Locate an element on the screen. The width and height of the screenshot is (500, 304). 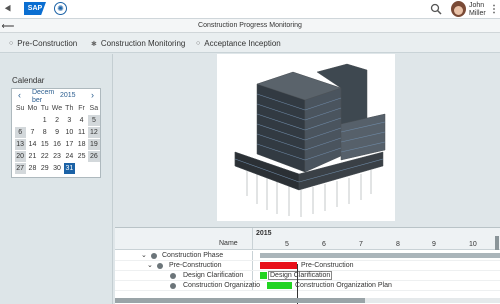
calendar-day: 25 is located at coordinates (81, 156).